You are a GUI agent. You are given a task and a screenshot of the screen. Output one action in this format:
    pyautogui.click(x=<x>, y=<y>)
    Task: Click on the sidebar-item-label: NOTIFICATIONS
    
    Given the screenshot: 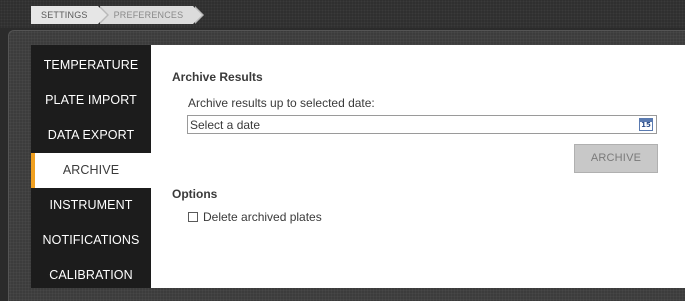 What is the action you would take?
    pyautogui.click(x=91, y=240)
    